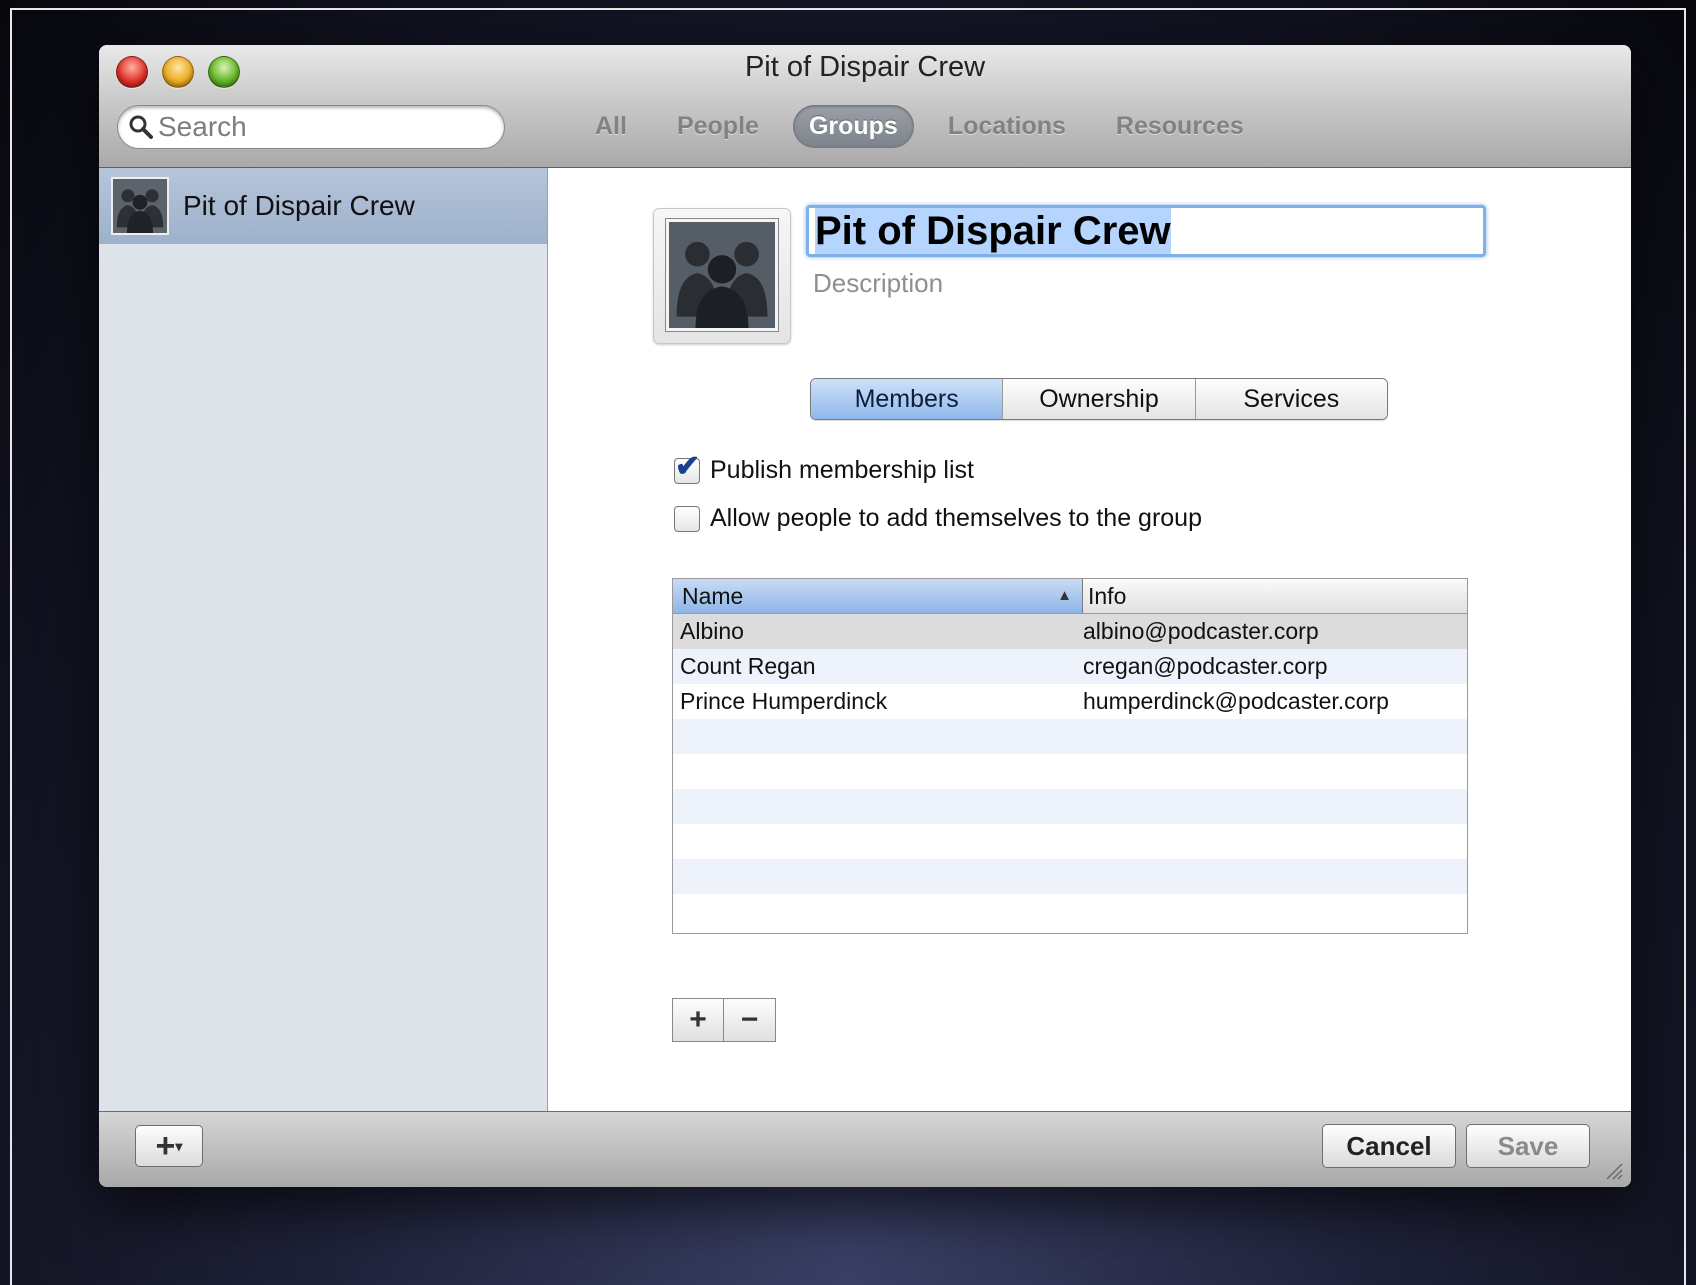 This screenshot has height=1285, width=1696. What do you see at coordinates (1007, 126) in the screenshot?
I see `scope-locations: Locations` at bounding box center [1007, 126].